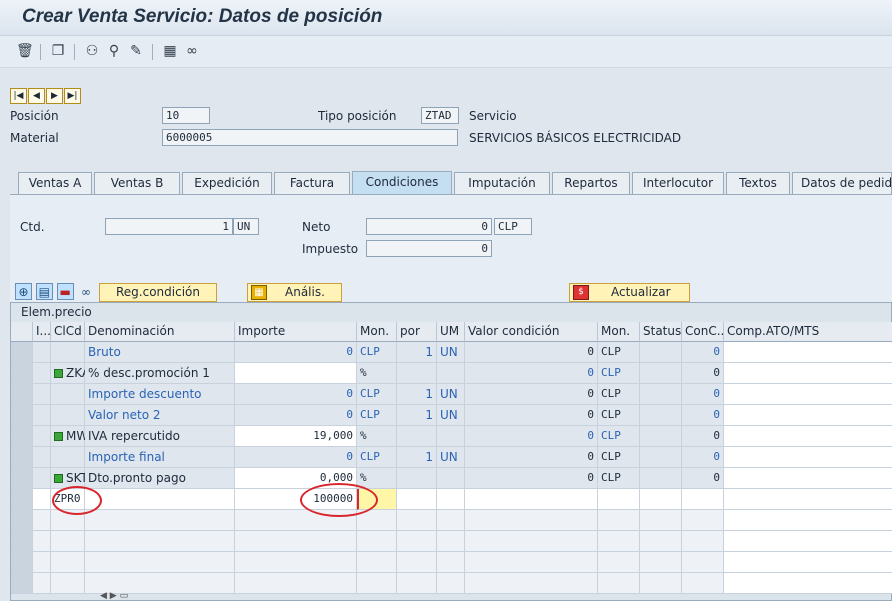 The image size is (892, 601). I want to click on grid-cell-importe: 0,000, so click(296, 478).